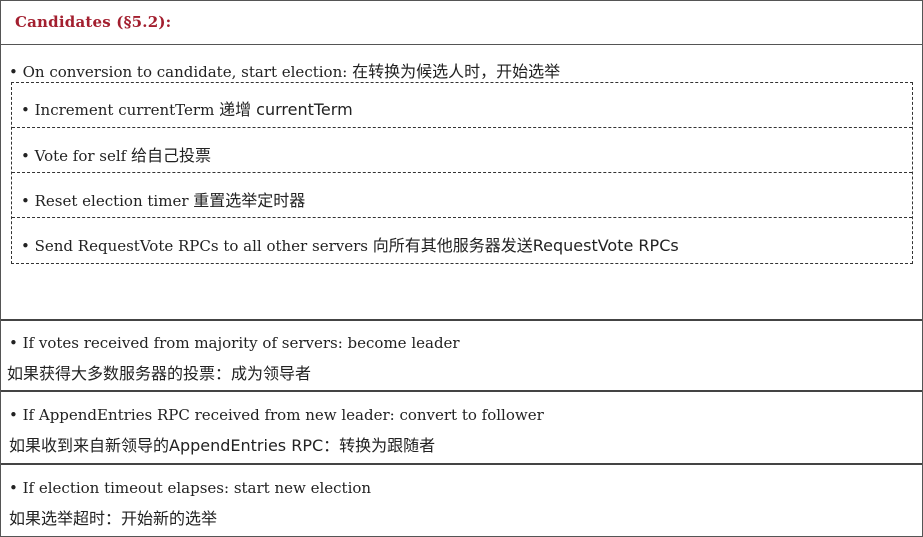  I want to click on step-vote-self: • Vote for self 给自己投票, so click(116, 154).